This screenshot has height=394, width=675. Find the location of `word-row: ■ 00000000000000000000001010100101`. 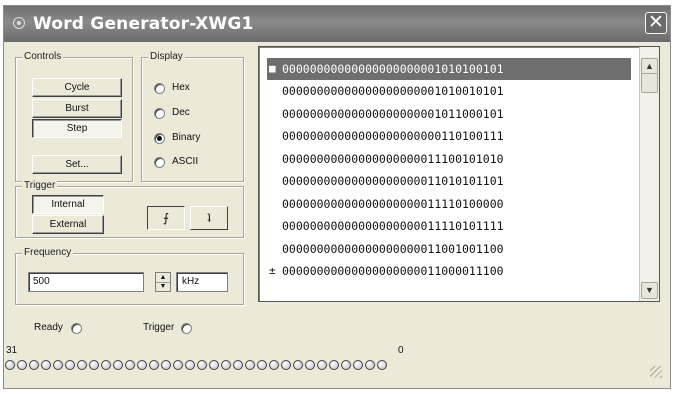

word-row: ■ 00000000000000000000001010100101 is located at coordinates (449, 69).